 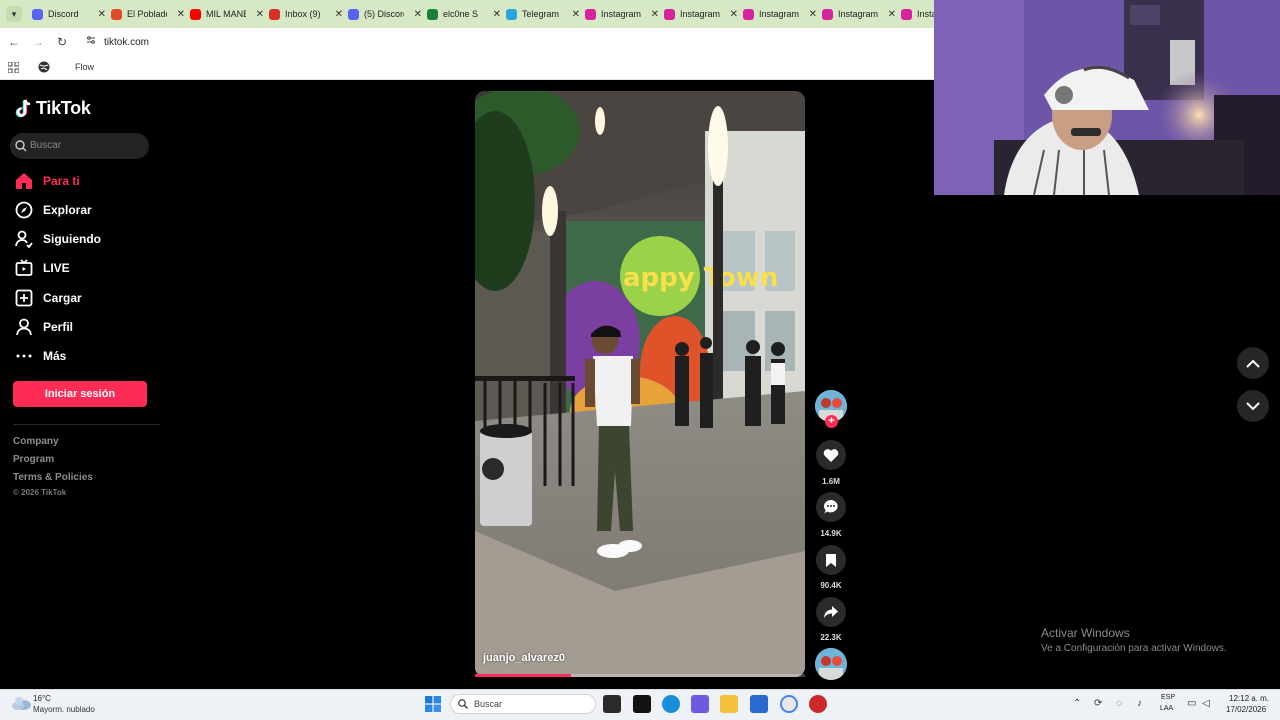 What do you see at coordinates (544, 14) in the screenshot?
I see `browser-tab: Telegram ✕` at bounding box center [544, 14].